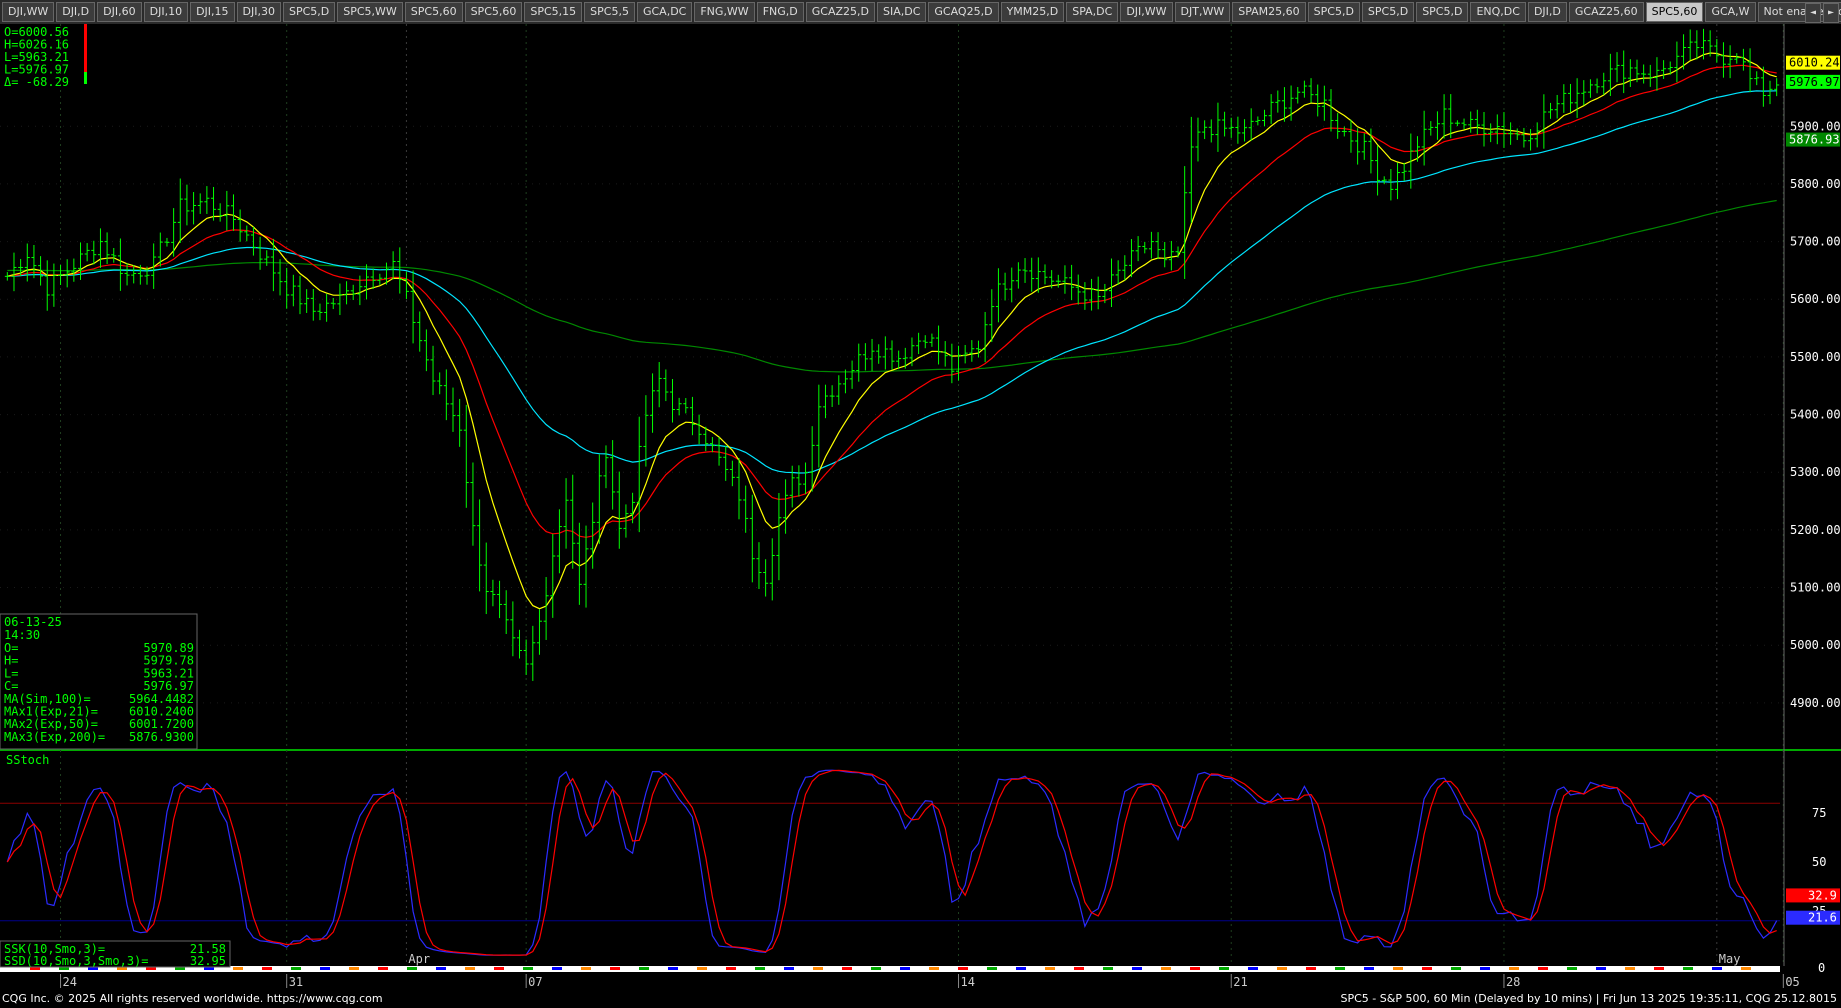 Image resolution: width=1841 pixels, height=1008 pixels. Describe the element at coordinates (296, 982) in the screenshot. I see `day-label: 31` at that location.